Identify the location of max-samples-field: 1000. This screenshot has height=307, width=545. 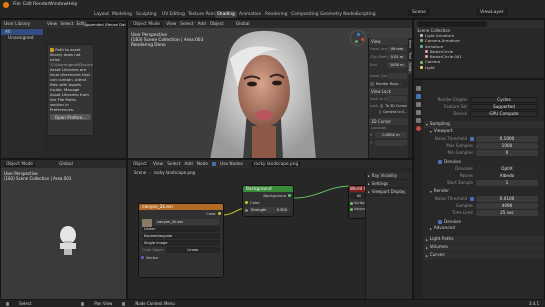
(507, 145).